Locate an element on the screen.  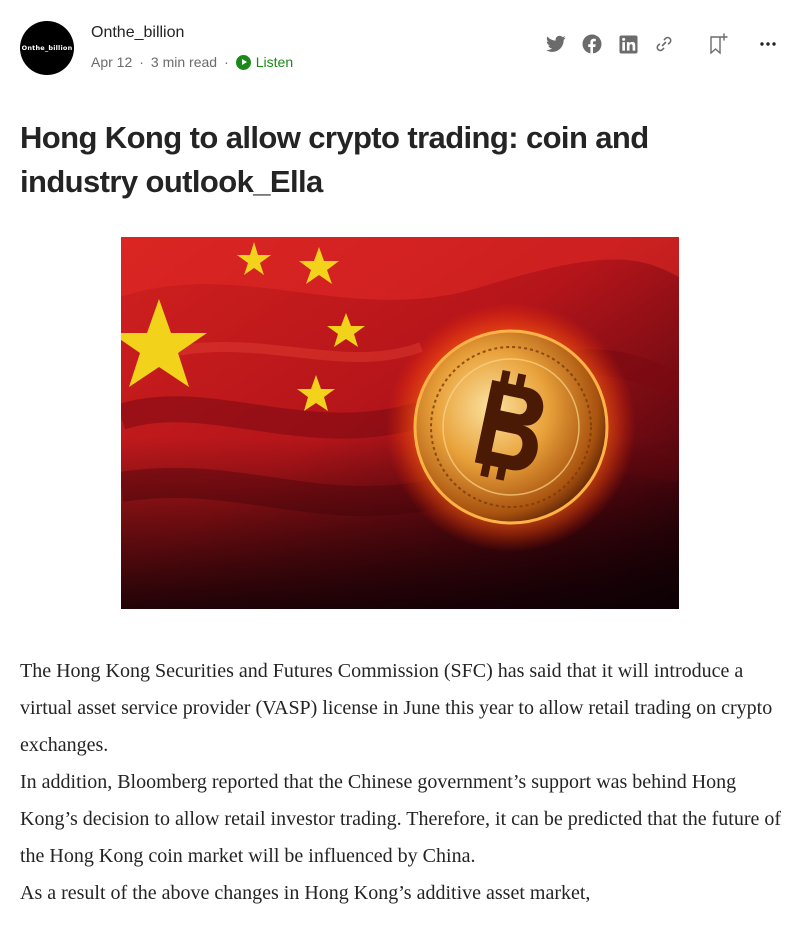
listen-button: Listen is located at coordinates (264, 62).